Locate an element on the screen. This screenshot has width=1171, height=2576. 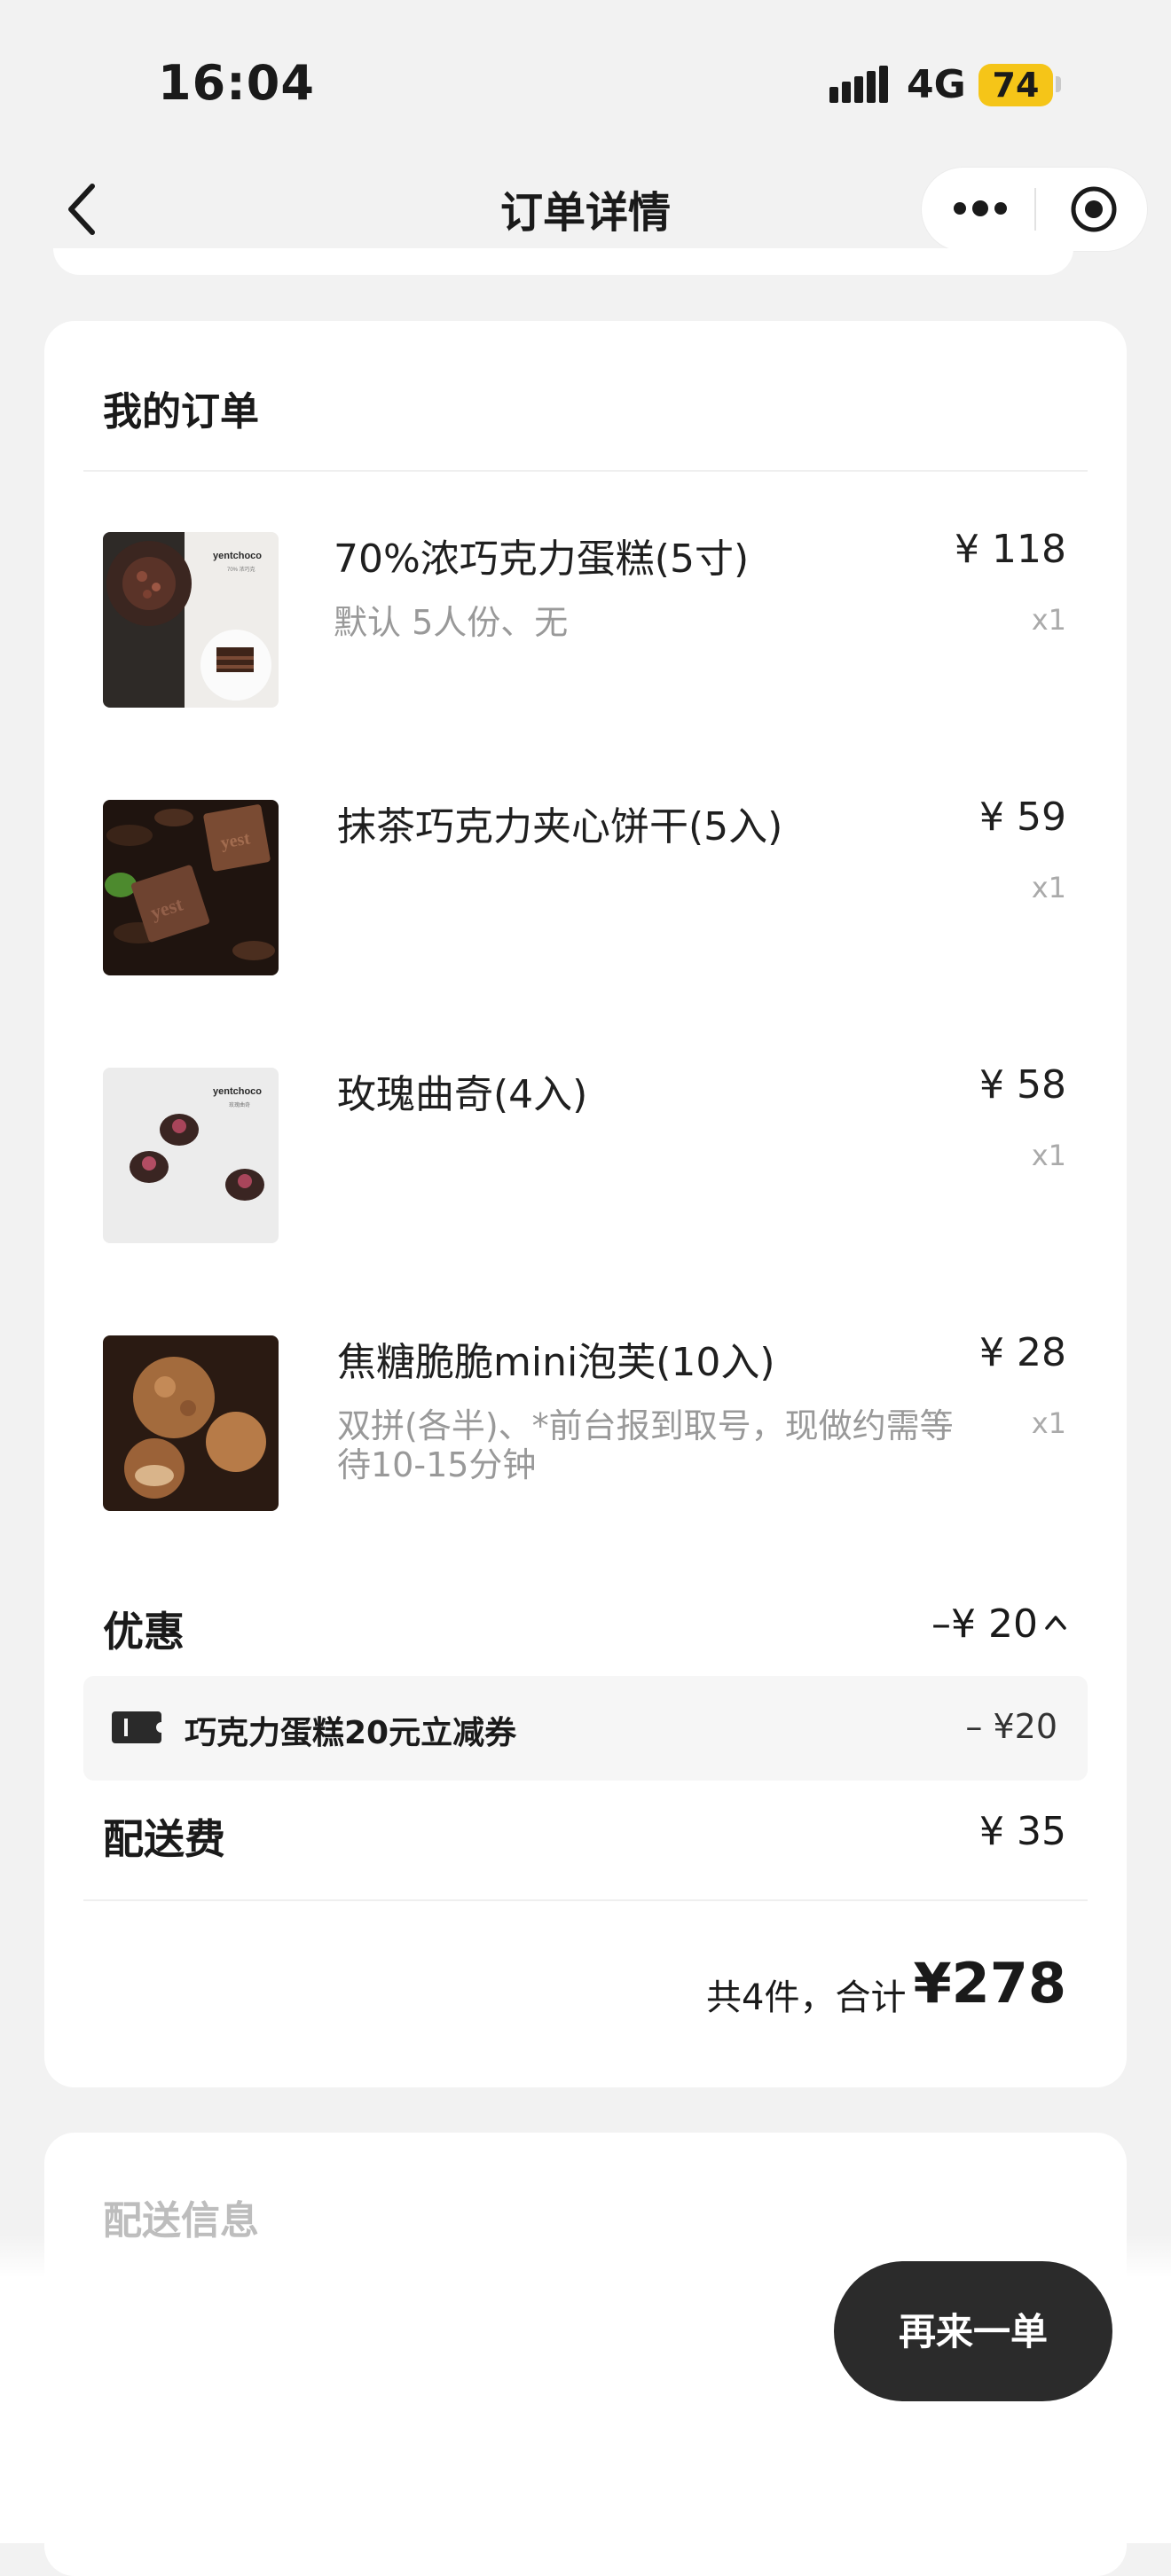
item-price: ¥ 58 is located at coordinates (1023, 1085).